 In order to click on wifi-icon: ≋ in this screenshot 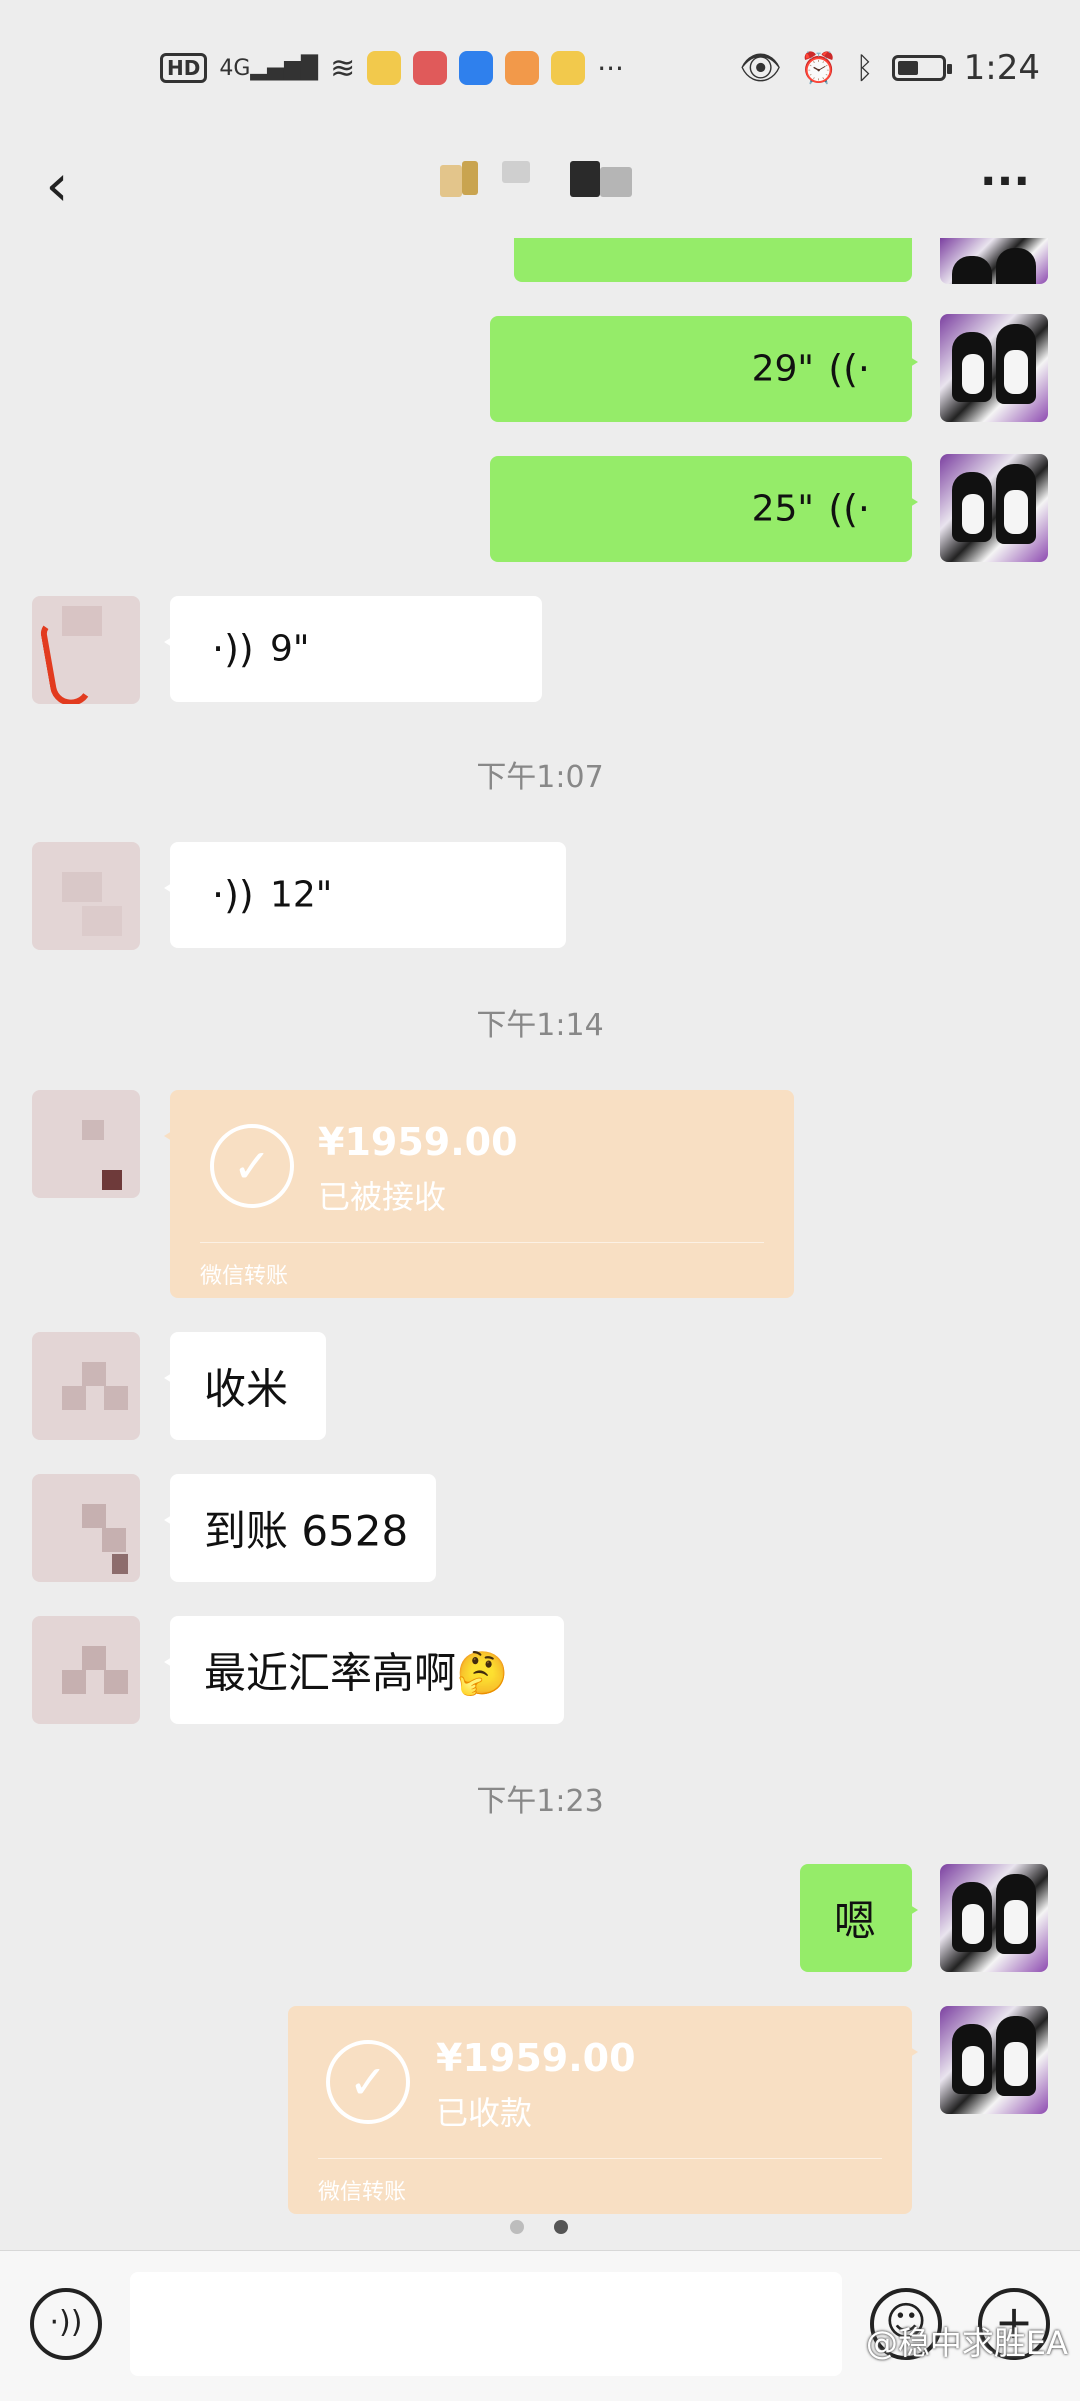, I will do `click(343, 68)`.